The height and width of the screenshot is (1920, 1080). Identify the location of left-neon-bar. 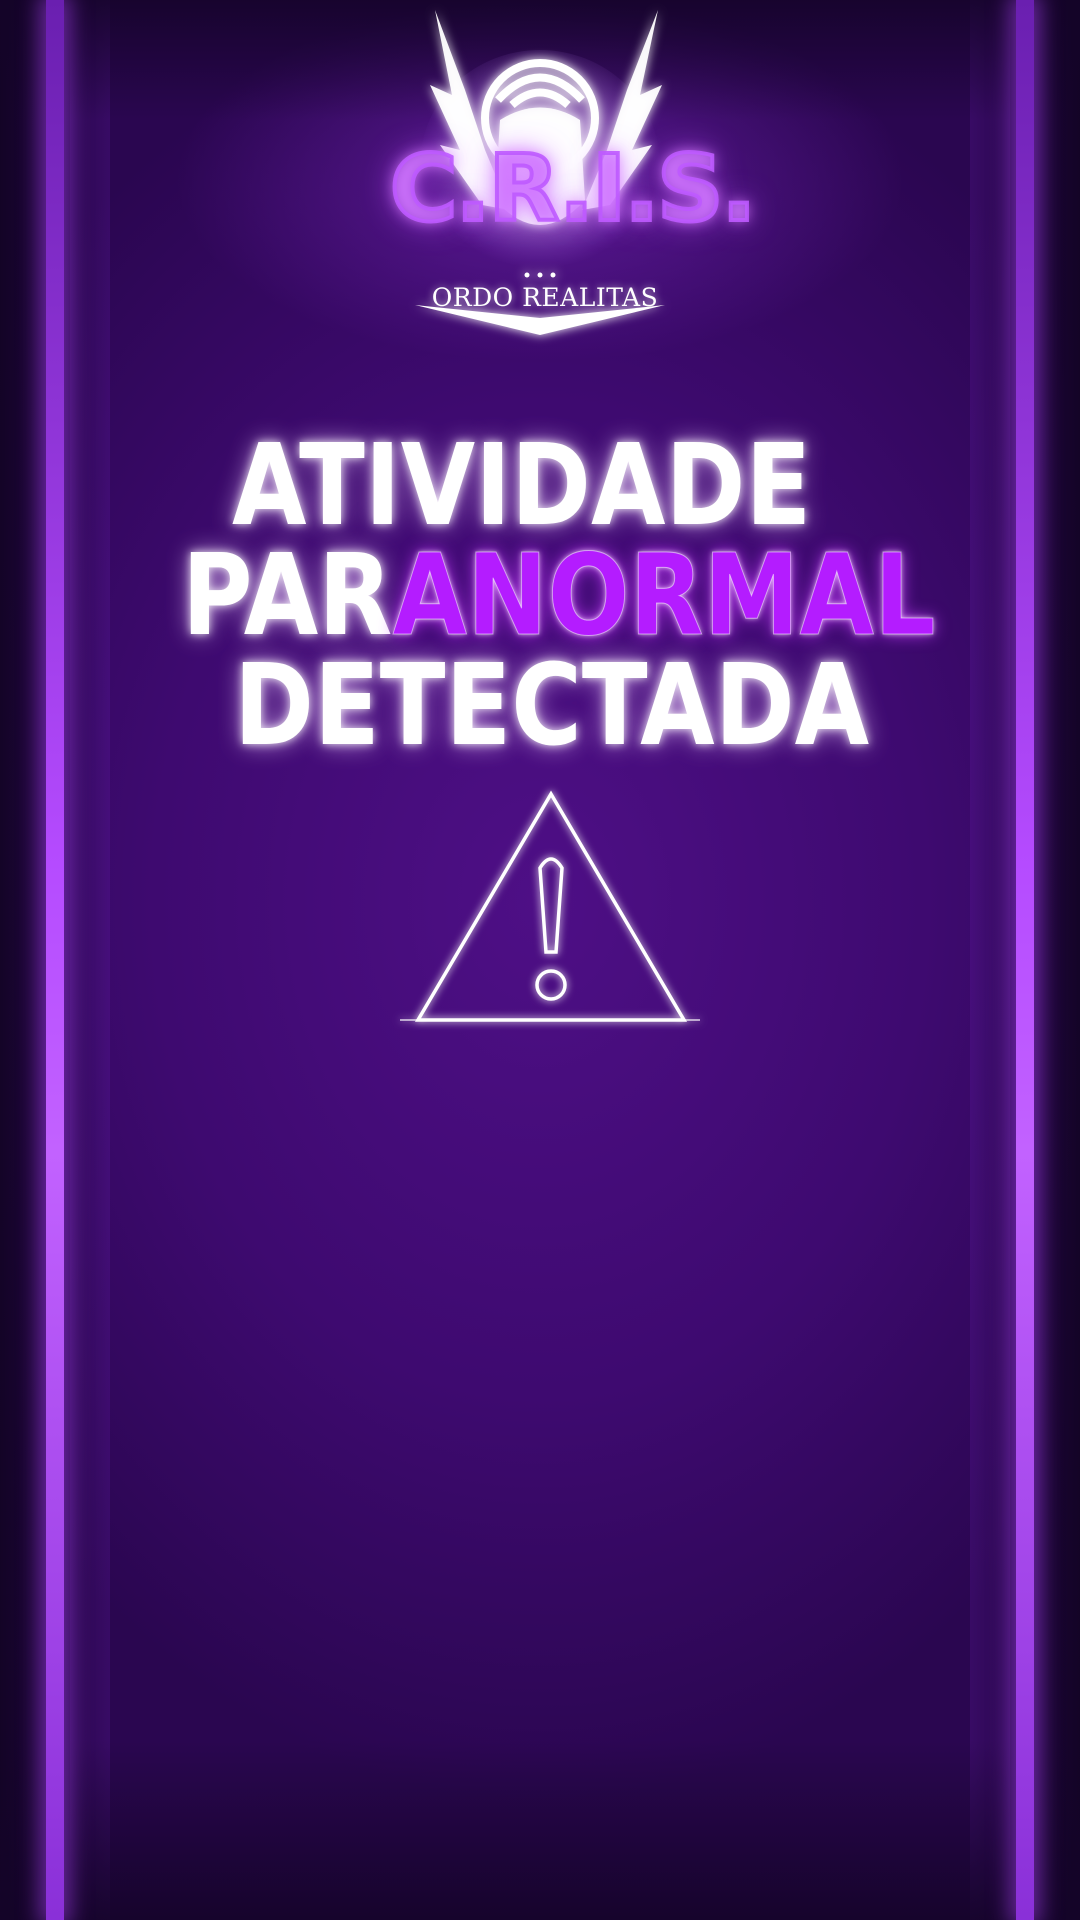
(55, 960).